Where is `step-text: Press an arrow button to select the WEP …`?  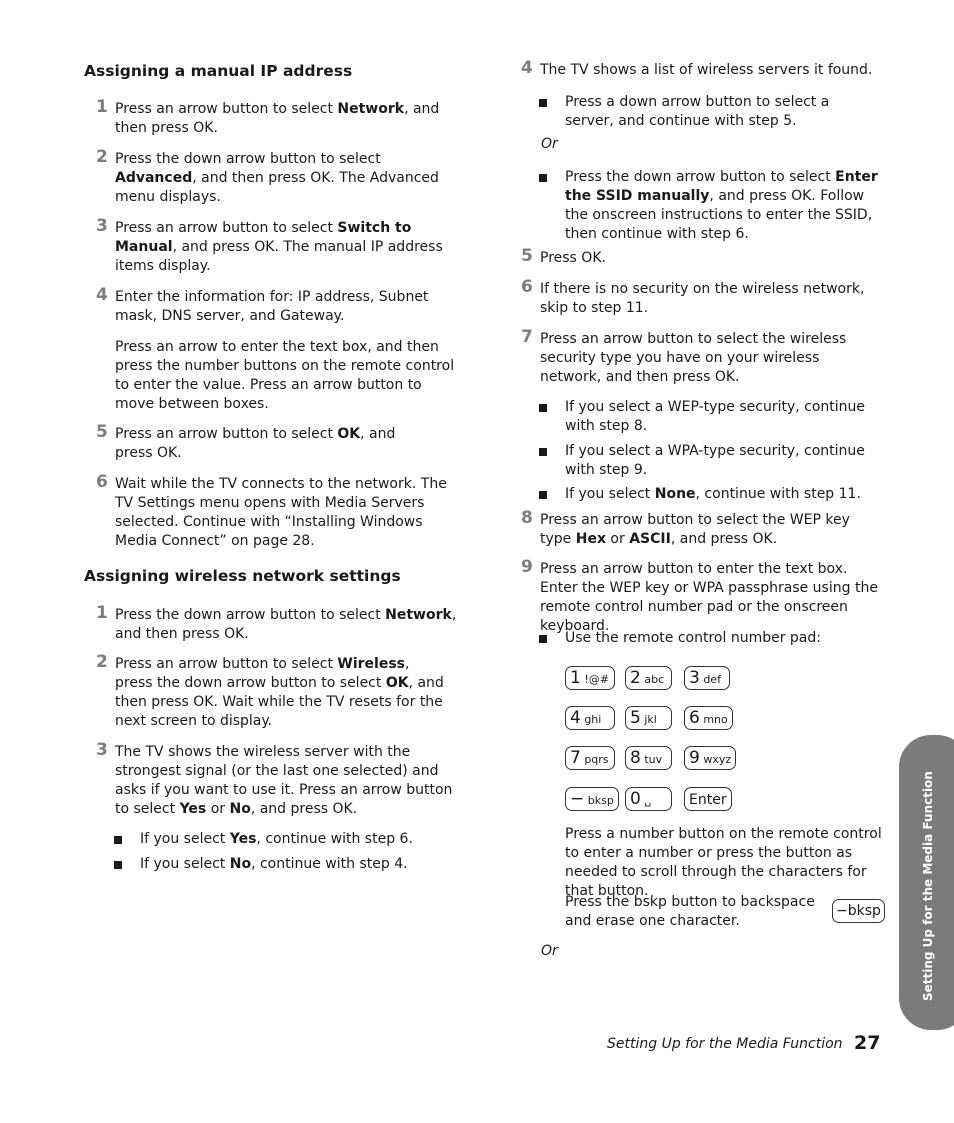
step-text: Press an arrow button to select the WEP … is located at coordinates (712, 530).